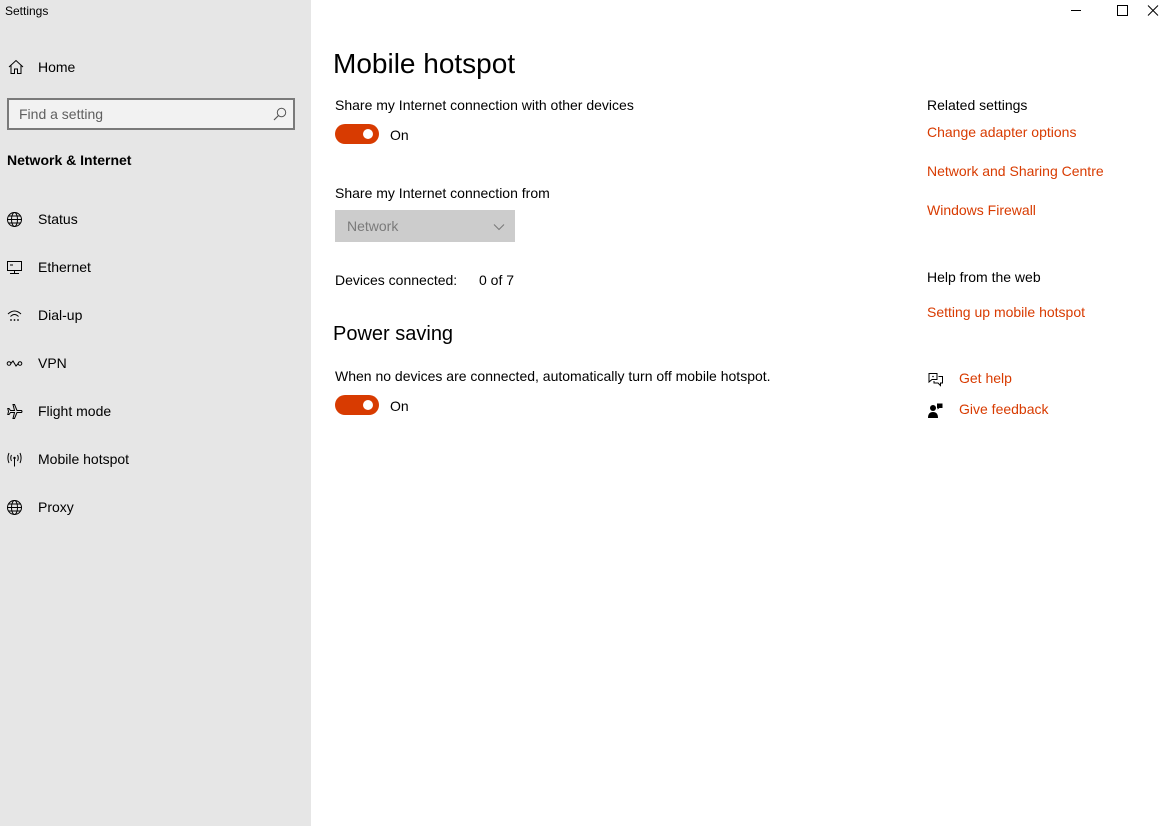 This screenshot has height=826, width=1169. I want to click on get-help-link: Get help, so click(987, 380).